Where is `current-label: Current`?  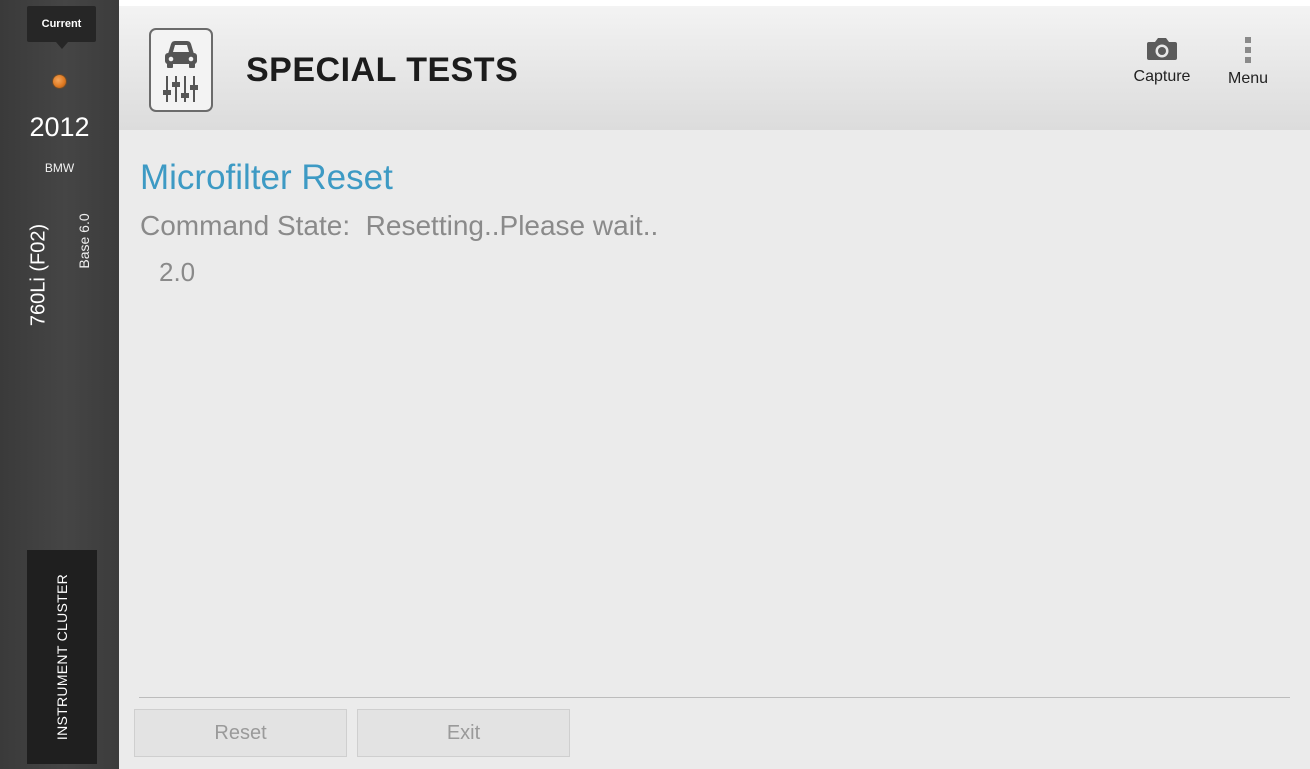 current-label: Current is located at coordinates (61, 24).